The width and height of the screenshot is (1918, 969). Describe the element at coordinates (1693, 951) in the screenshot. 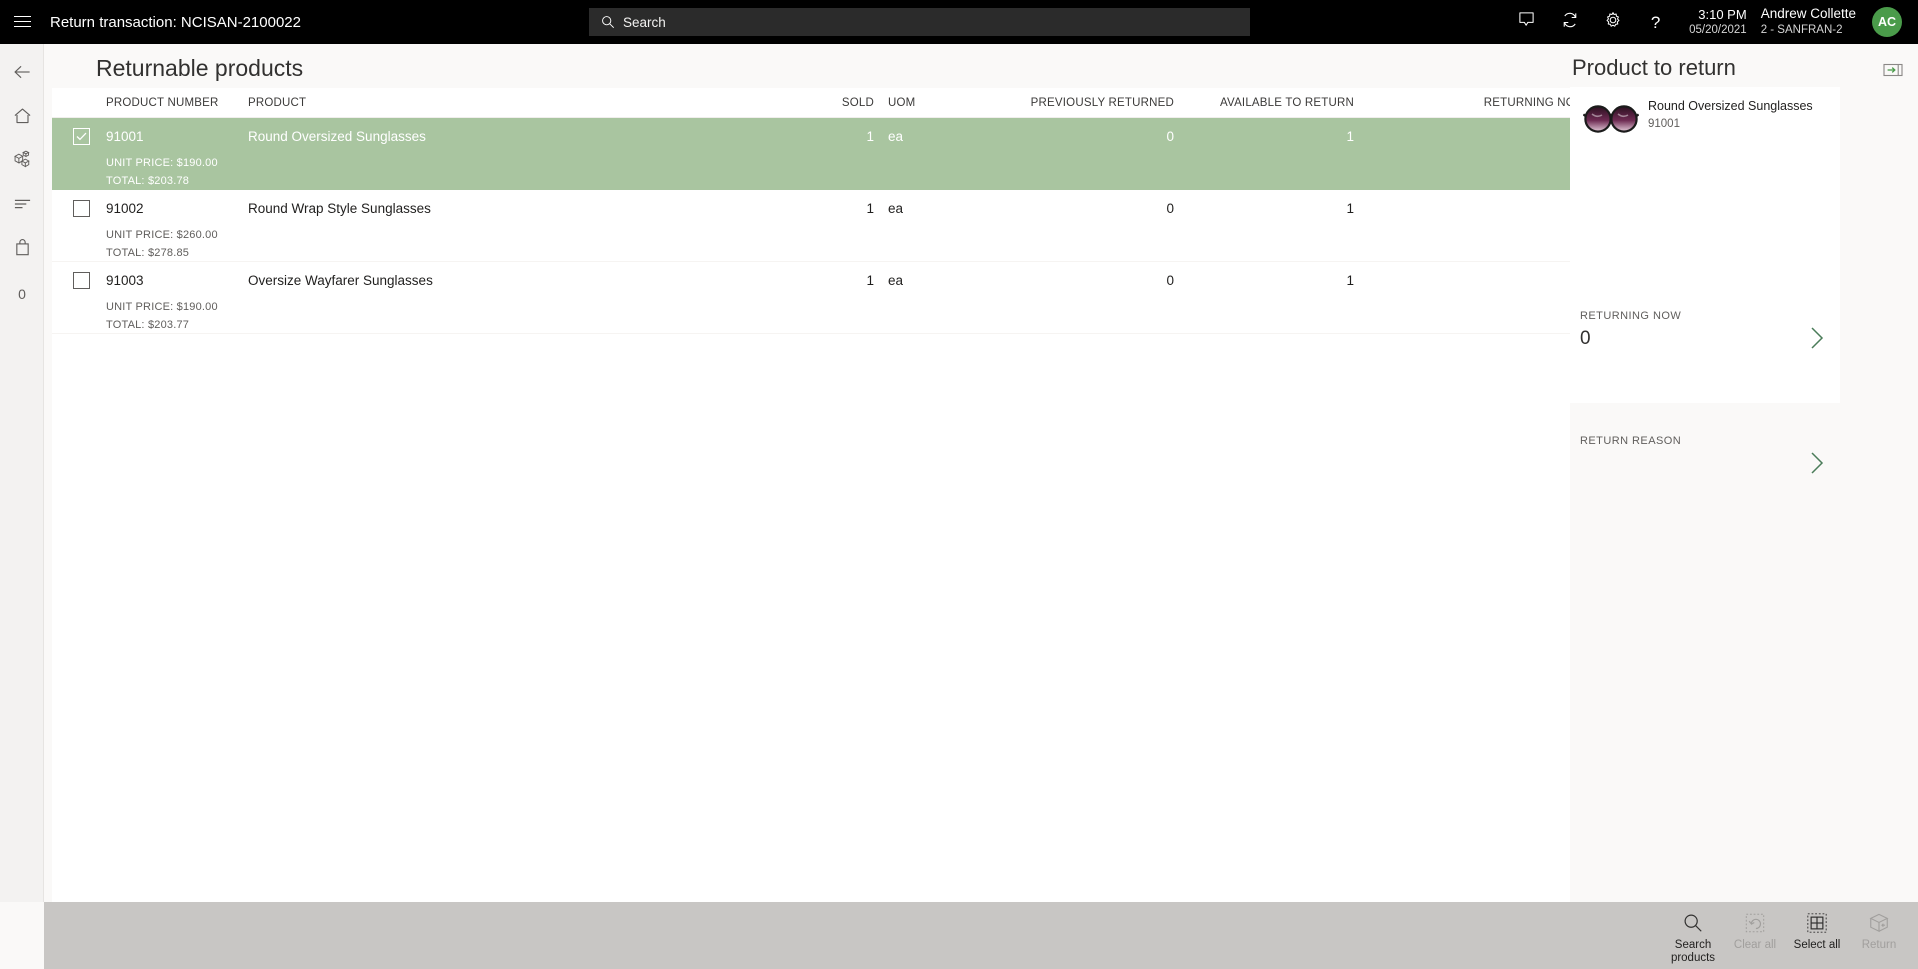

I see `search-products-label: Search products` at that location.